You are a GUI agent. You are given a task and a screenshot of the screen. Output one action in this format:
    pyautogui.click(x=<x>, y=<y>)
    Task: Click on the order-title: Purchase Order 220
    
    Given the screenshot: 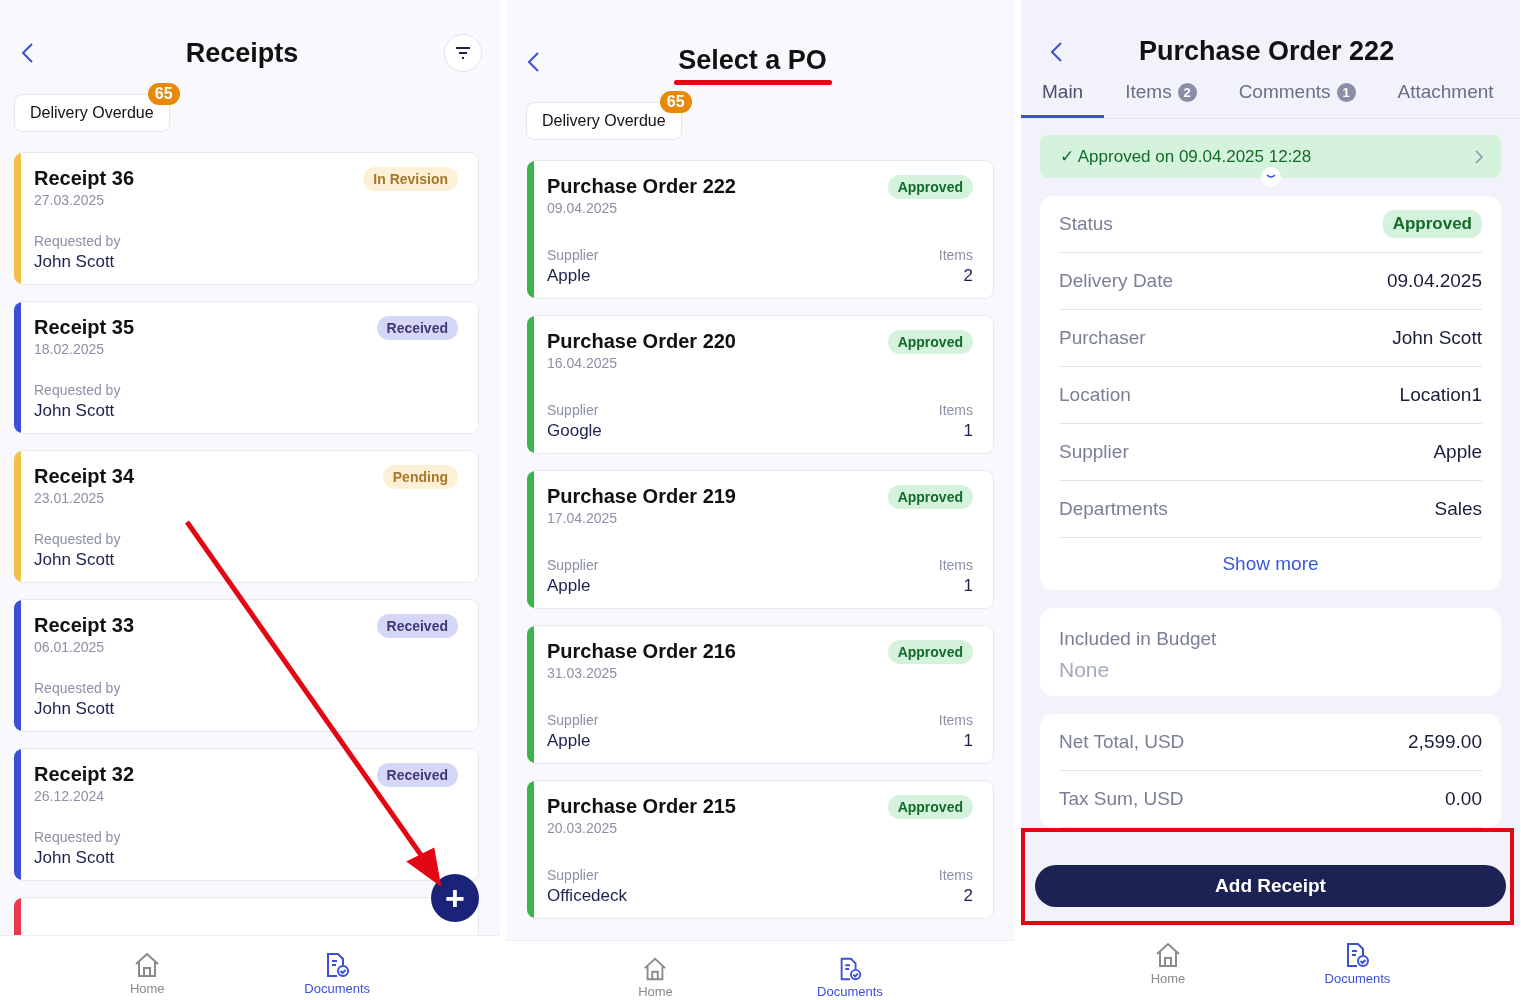 What is the action you would take?
    pyautogui.click(x=641, y=341)
    